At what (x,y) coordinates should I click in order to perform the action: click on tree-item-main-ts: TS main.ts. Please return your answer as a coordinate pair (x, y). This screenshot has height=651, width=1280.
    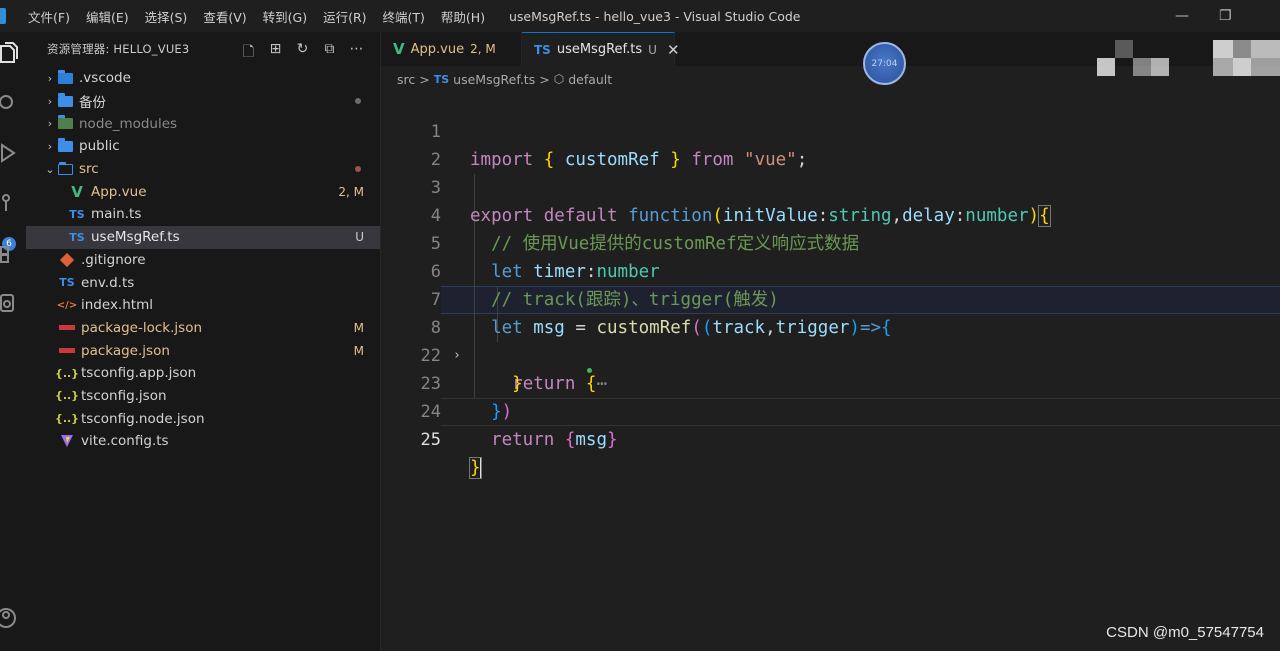
    Looking at the image, I should click on (203, 214).